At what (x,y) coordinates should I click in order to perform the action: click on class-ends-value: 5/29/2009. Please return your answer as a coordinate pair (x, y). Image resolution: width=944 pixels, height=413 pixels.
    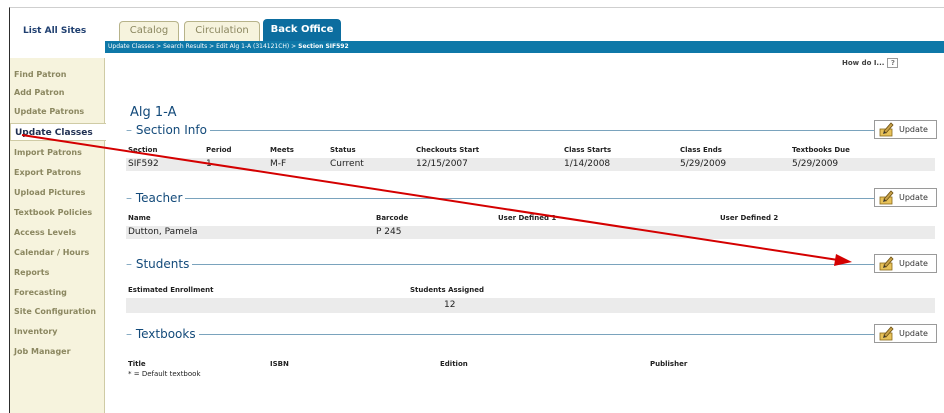
    Looking at the image, I should click on (703, 164).